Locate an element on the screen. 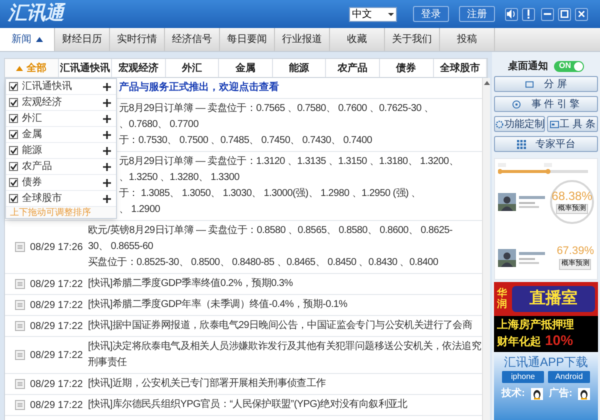 The width and height of the screenshot is (600, 420). news-text: [快讯]决定将欣泰电气及相关人员涉嫌欺诈发行及其他有关犯罪问题移送公安机关，依法追究 刑事责任 is located at coordinates (284, 355).